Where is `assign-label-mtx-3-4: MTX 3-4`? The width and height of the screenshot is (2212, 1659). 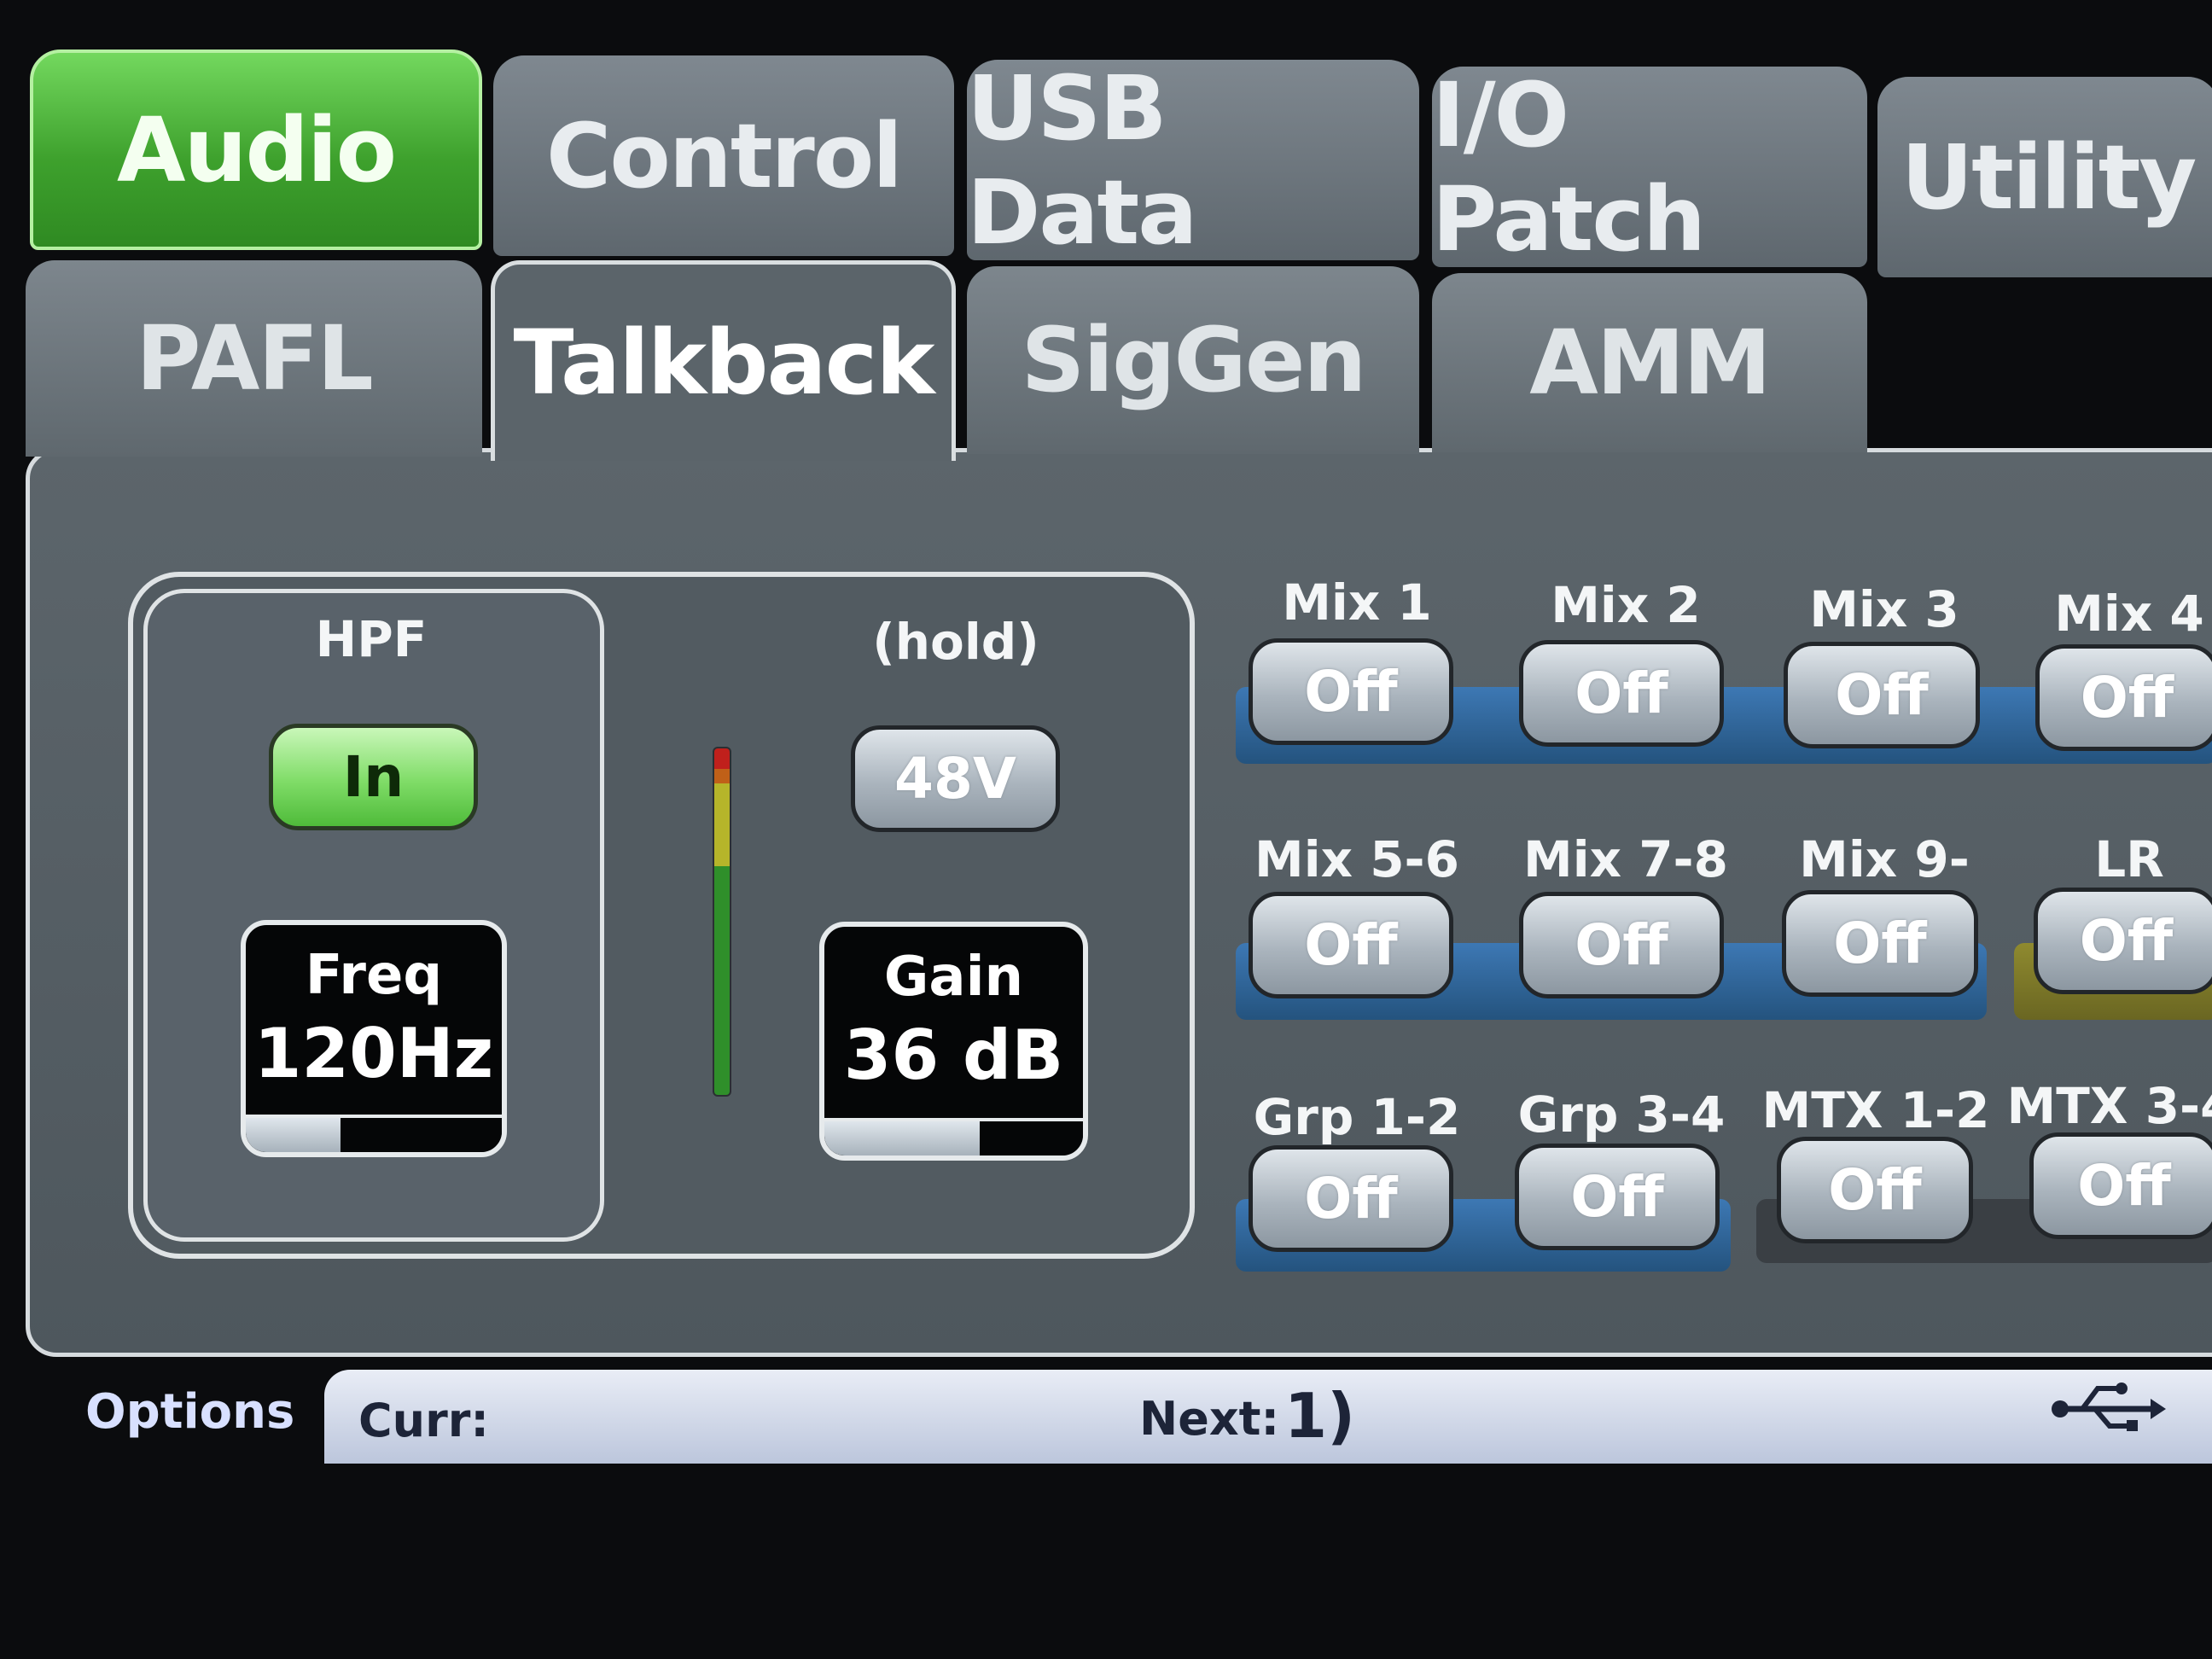
assign-label-mtx-3-4: MTX 3-4 is located at coordinates (2109, 1106).